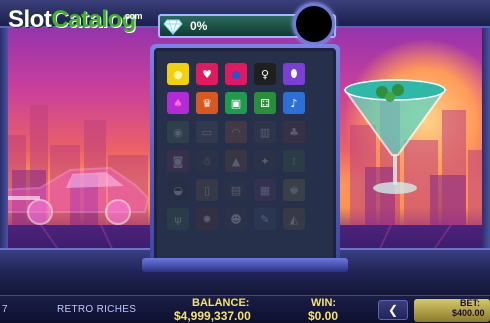 The image size is (490, 323). What do you see at coordinates (314, 24) in the screenshot?
I see `bonus-orb` at bounding box center [314, 24].